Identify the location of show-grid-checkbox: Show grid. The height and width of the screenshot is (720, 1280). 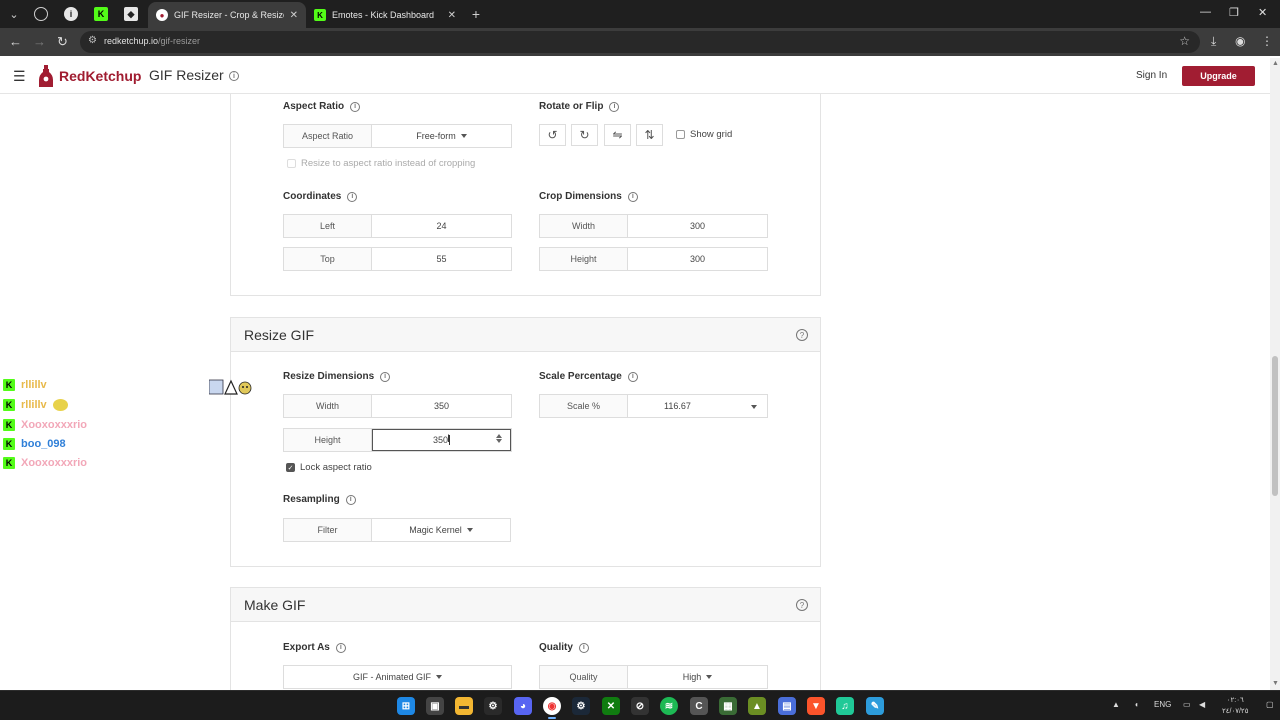
(704, 134).